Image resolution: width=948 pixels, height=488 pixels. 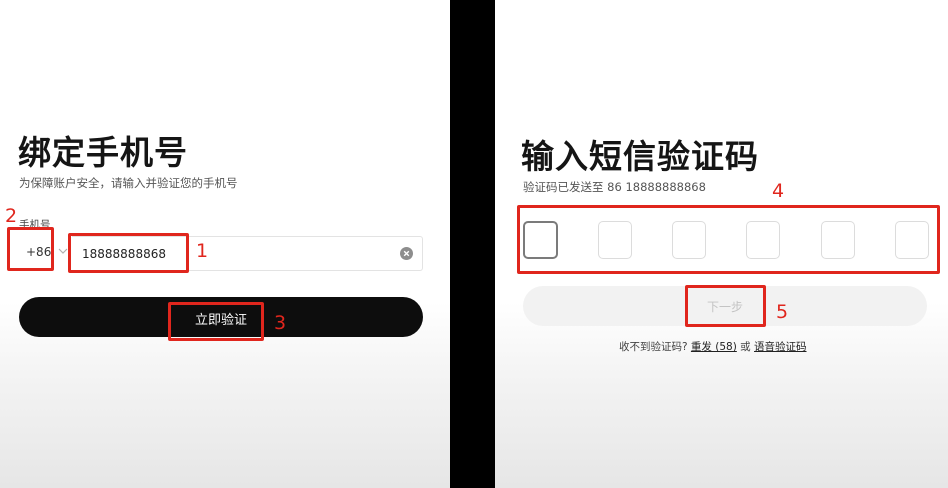 What do you see at coordinates (202, 251) in the screenshot?
I see `annotation-number-1: 1` at bounding box center [202, 251].